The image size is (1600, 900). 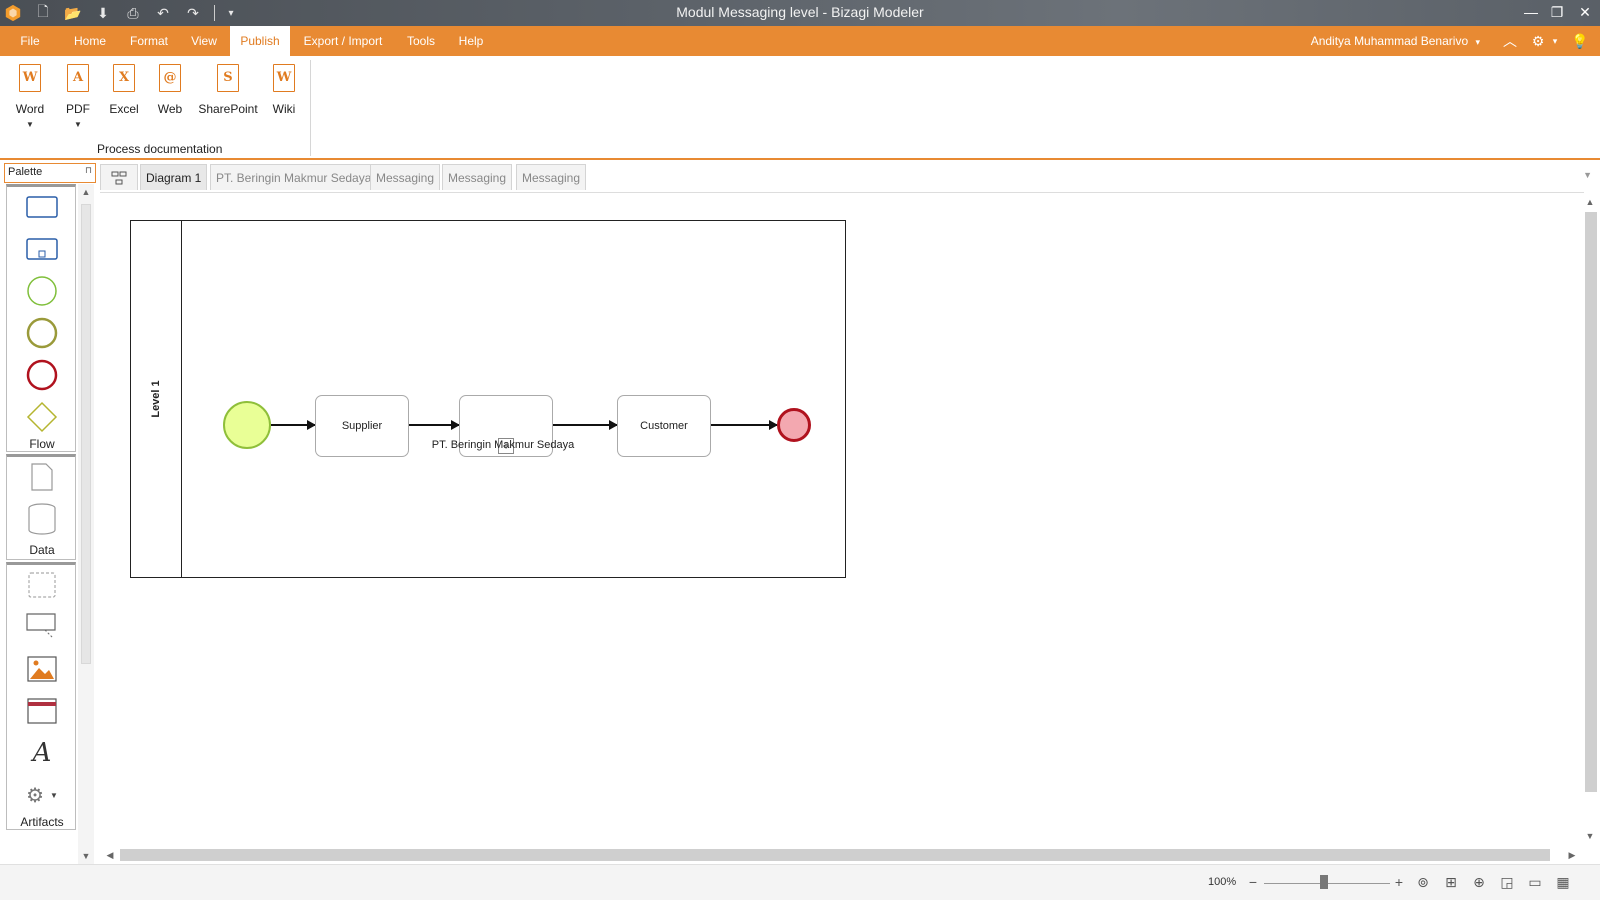 I want to click on publish-wiki-label: Wiki, so click(x=284, y=109).